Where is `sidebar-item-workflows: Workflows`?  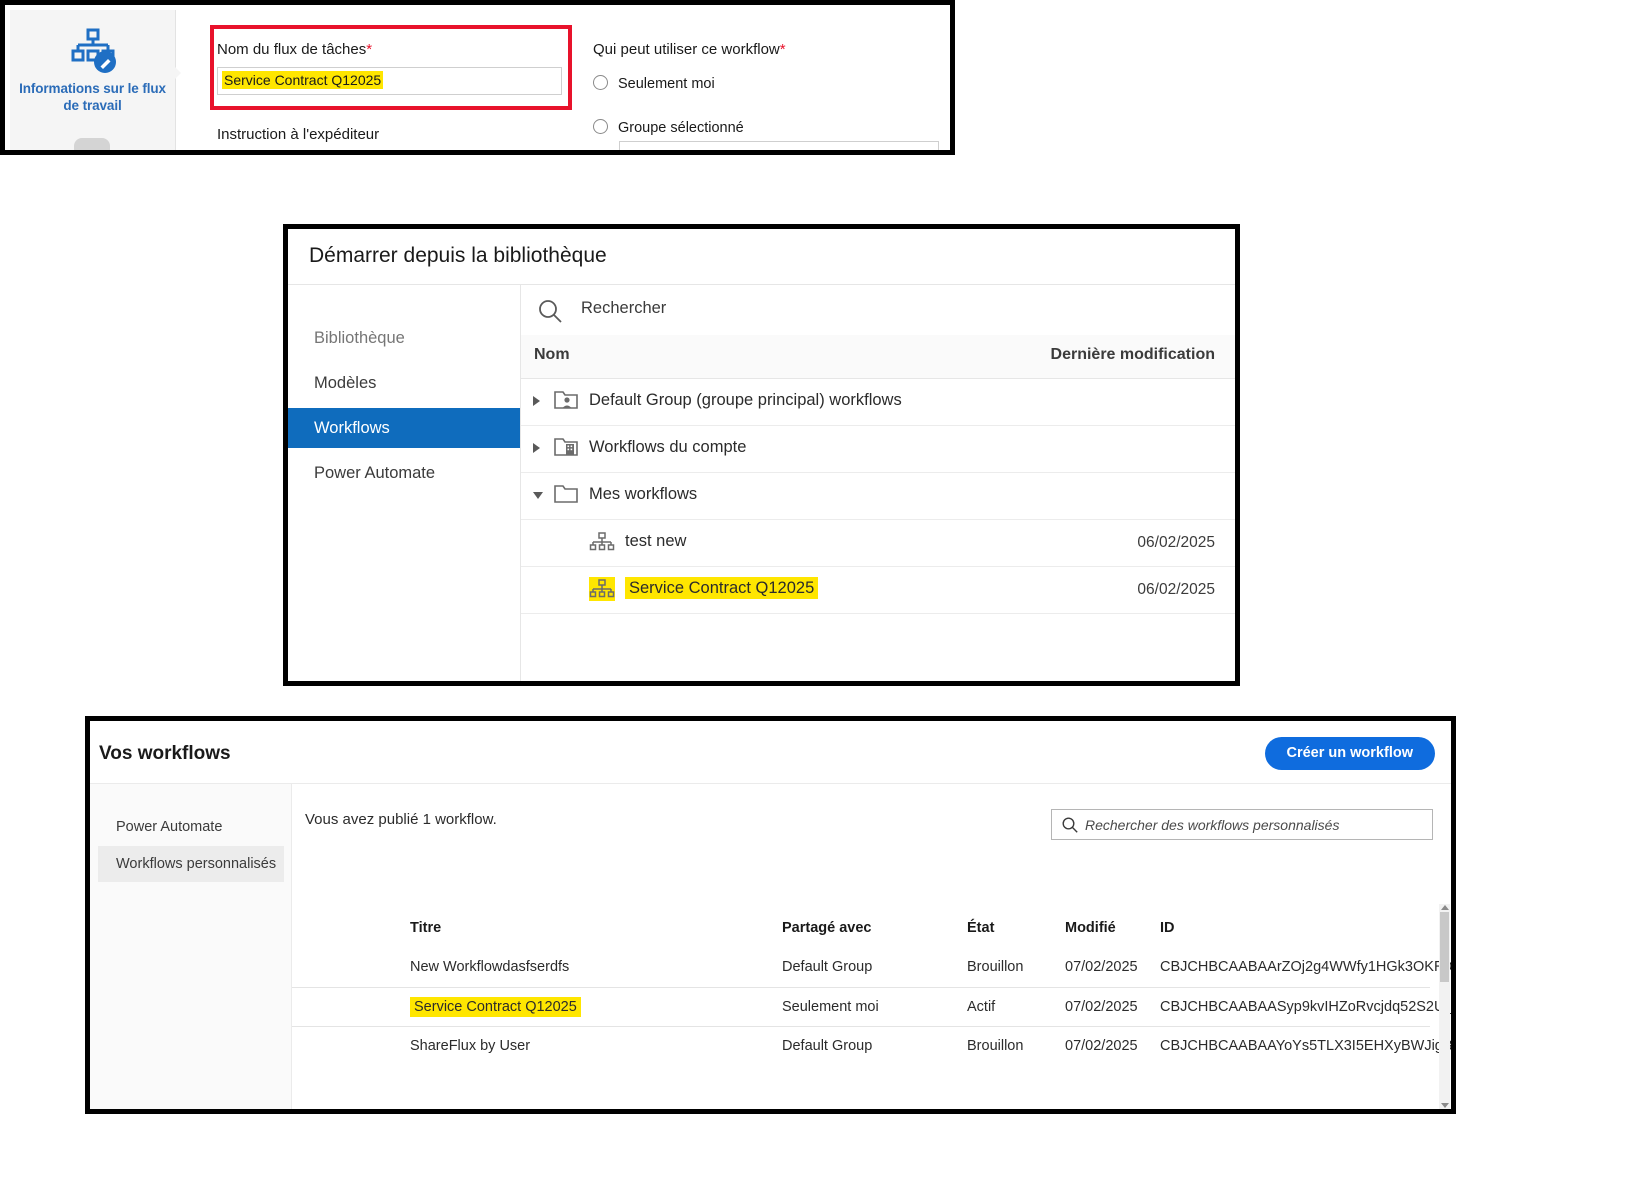
sidebar-item-workflows: Workflows is located at coordinates (404, 428).